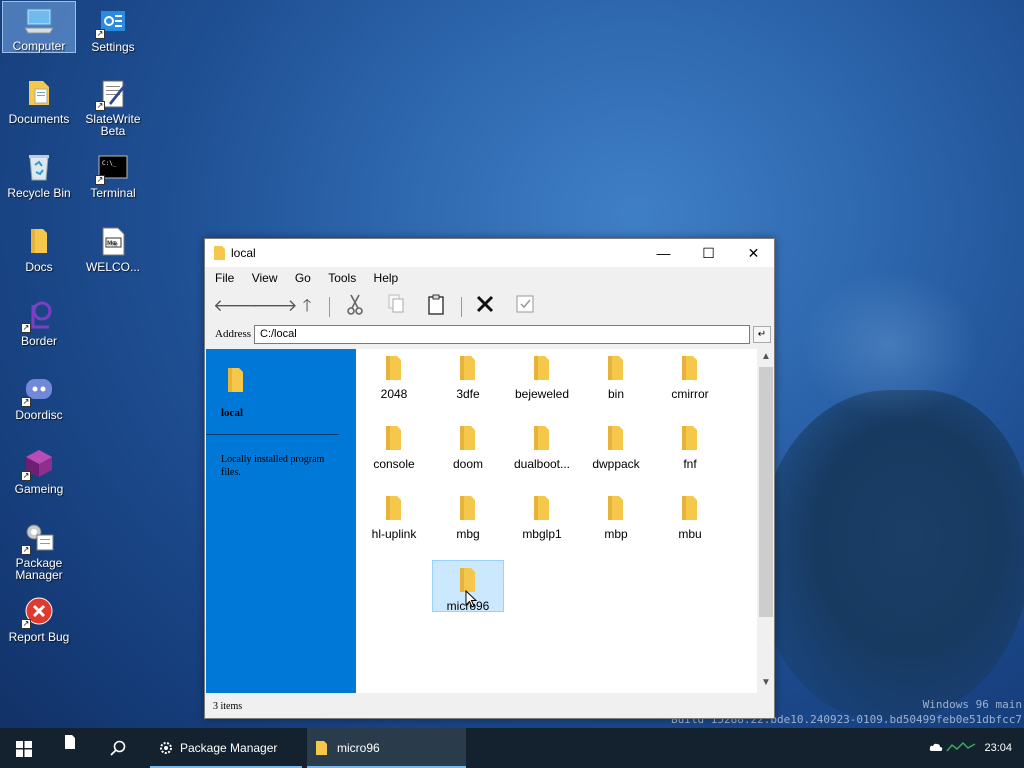 Image resolution: width=1024 pixels, height=768 pixels. I want to click on menu-bar: File View Go Tools Help, so click(489, 278).